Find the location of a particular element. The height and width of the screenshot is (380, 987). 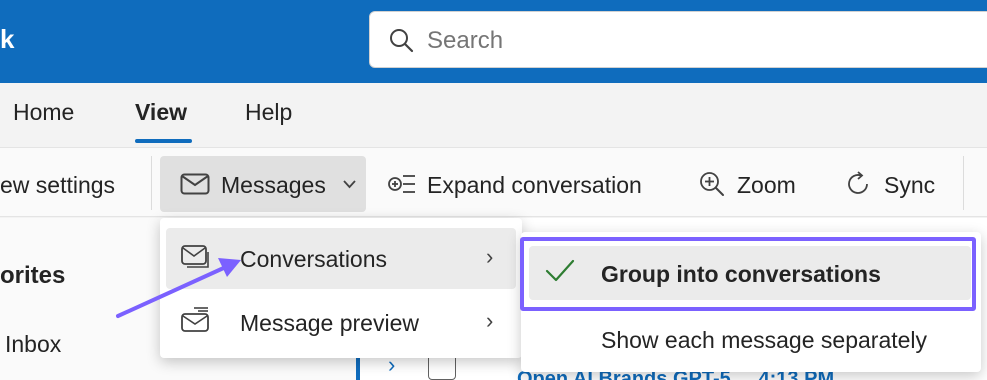

favorites-header: orites is located at coordinates (32, 276).